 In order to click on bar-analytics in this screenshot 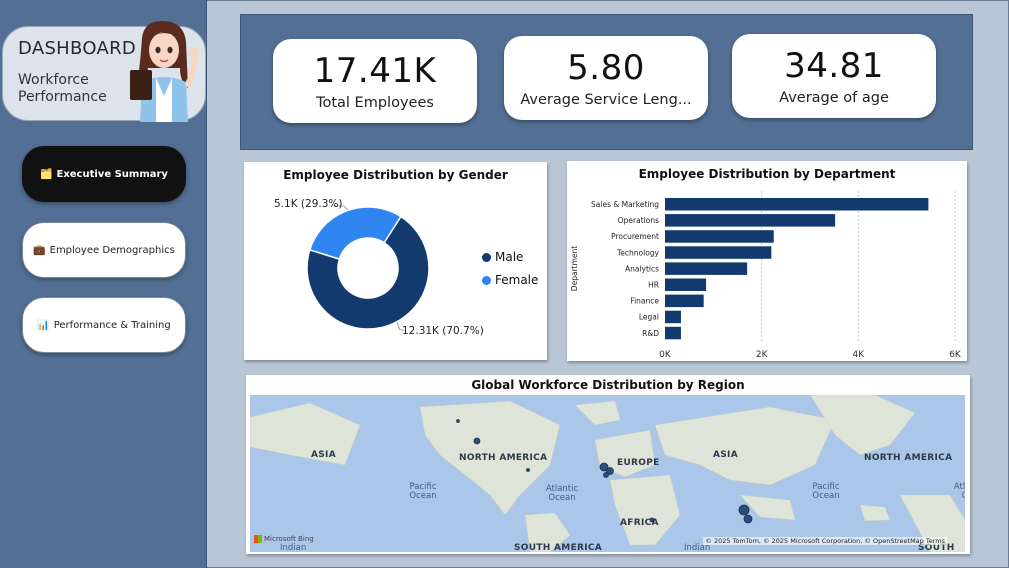, I will do `click(706, 268)`.